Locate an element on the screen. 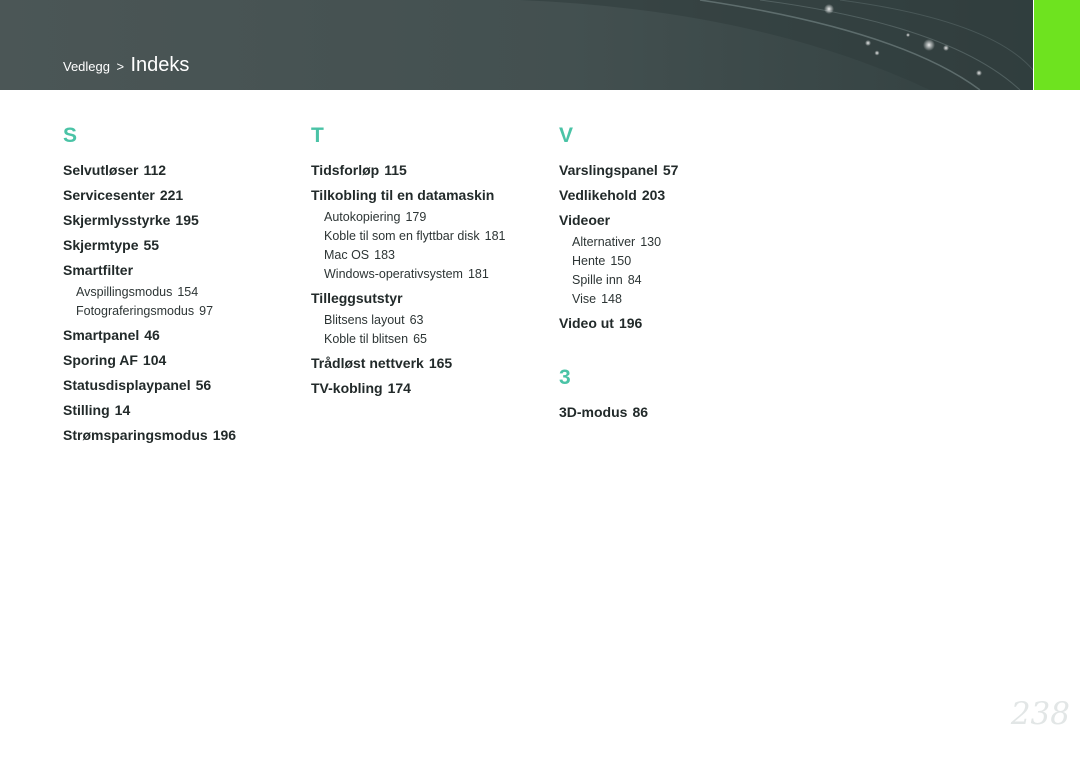 This screenshot has width=1080, height=765. entry-label: Tidsforløp is located at coordinates (345, 170).